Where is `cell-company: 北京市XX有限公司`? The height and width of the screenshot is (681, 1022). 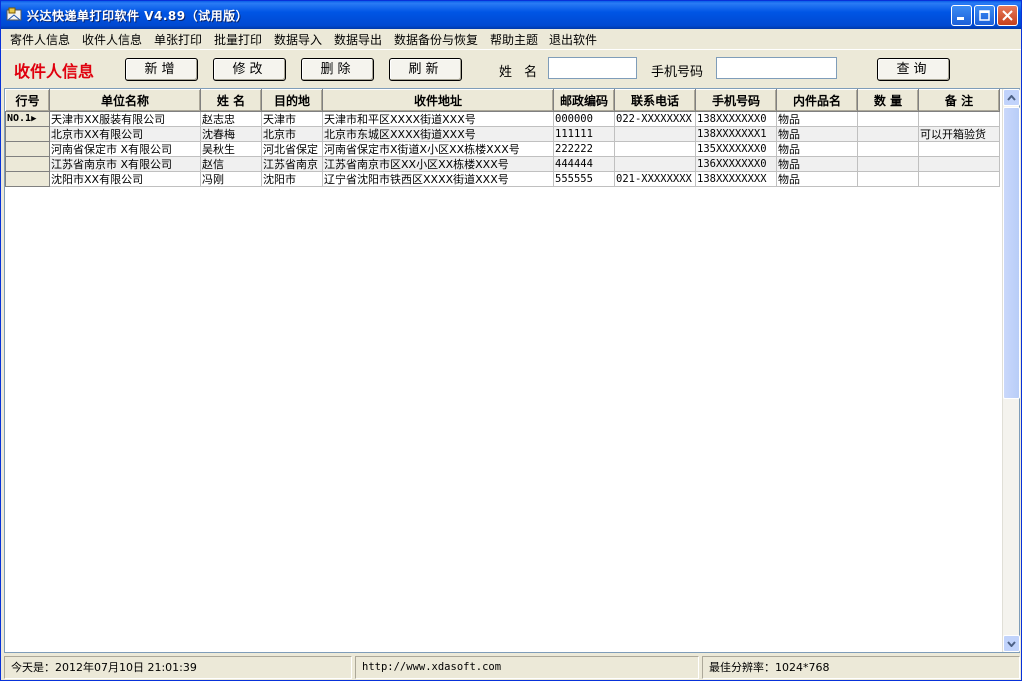 cell-company: 北京市XX有限公司 is located at coordinates (125, 134).